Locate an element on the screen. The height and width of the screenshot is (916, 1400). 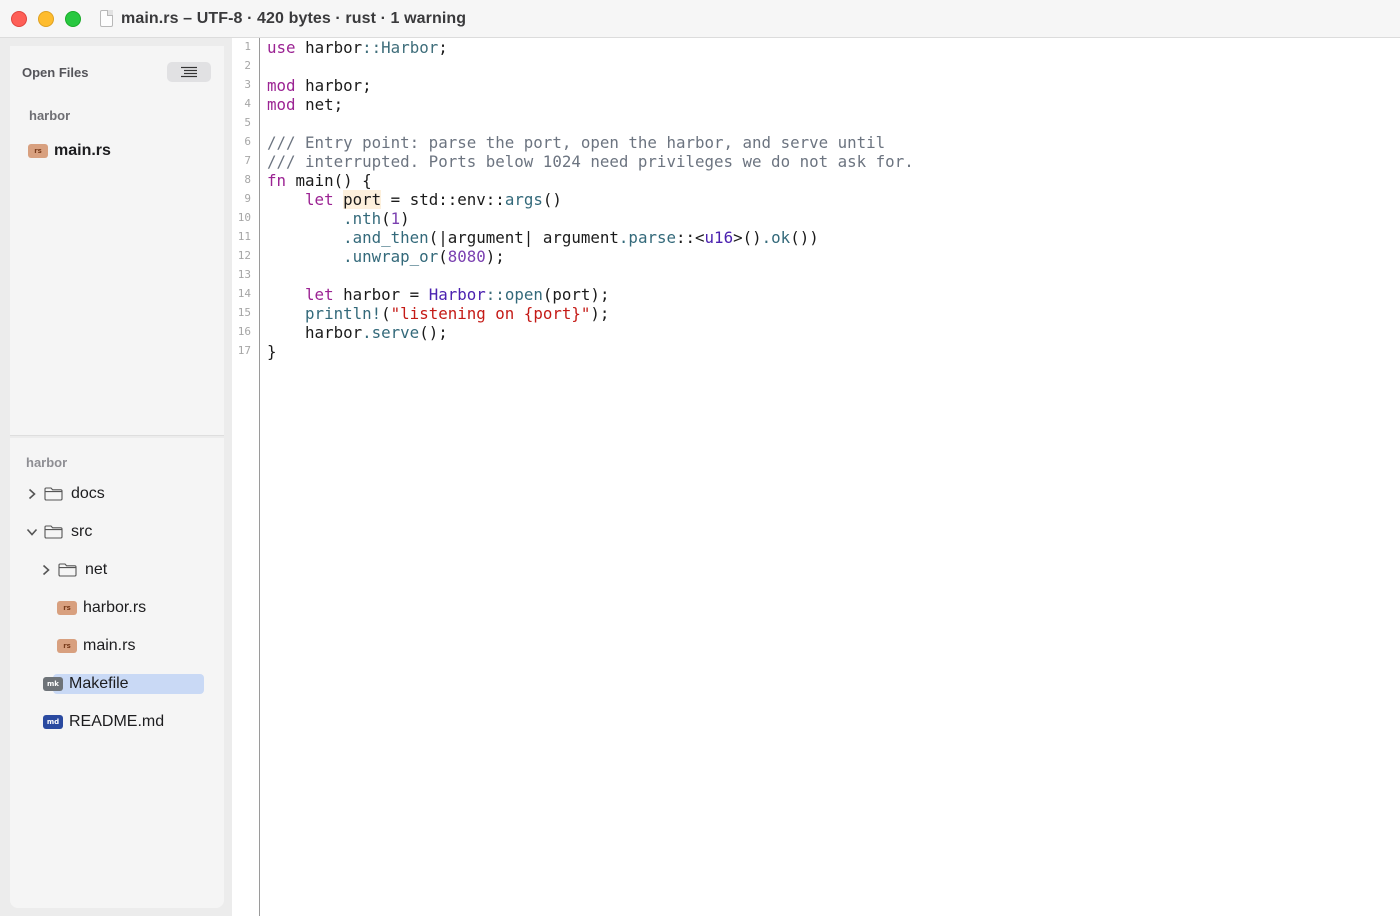
makefile-icon: mk is located at coordinates (53, 684).